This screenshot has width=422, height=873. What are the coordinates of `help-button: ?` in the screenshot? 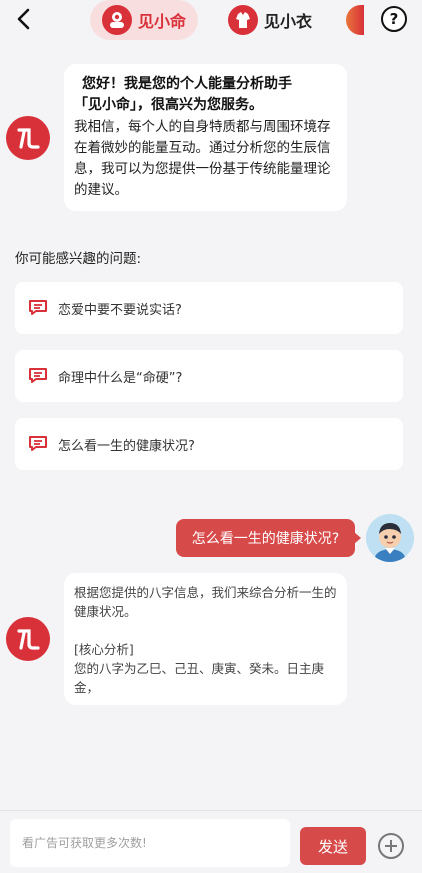 It's located at (394, 19).